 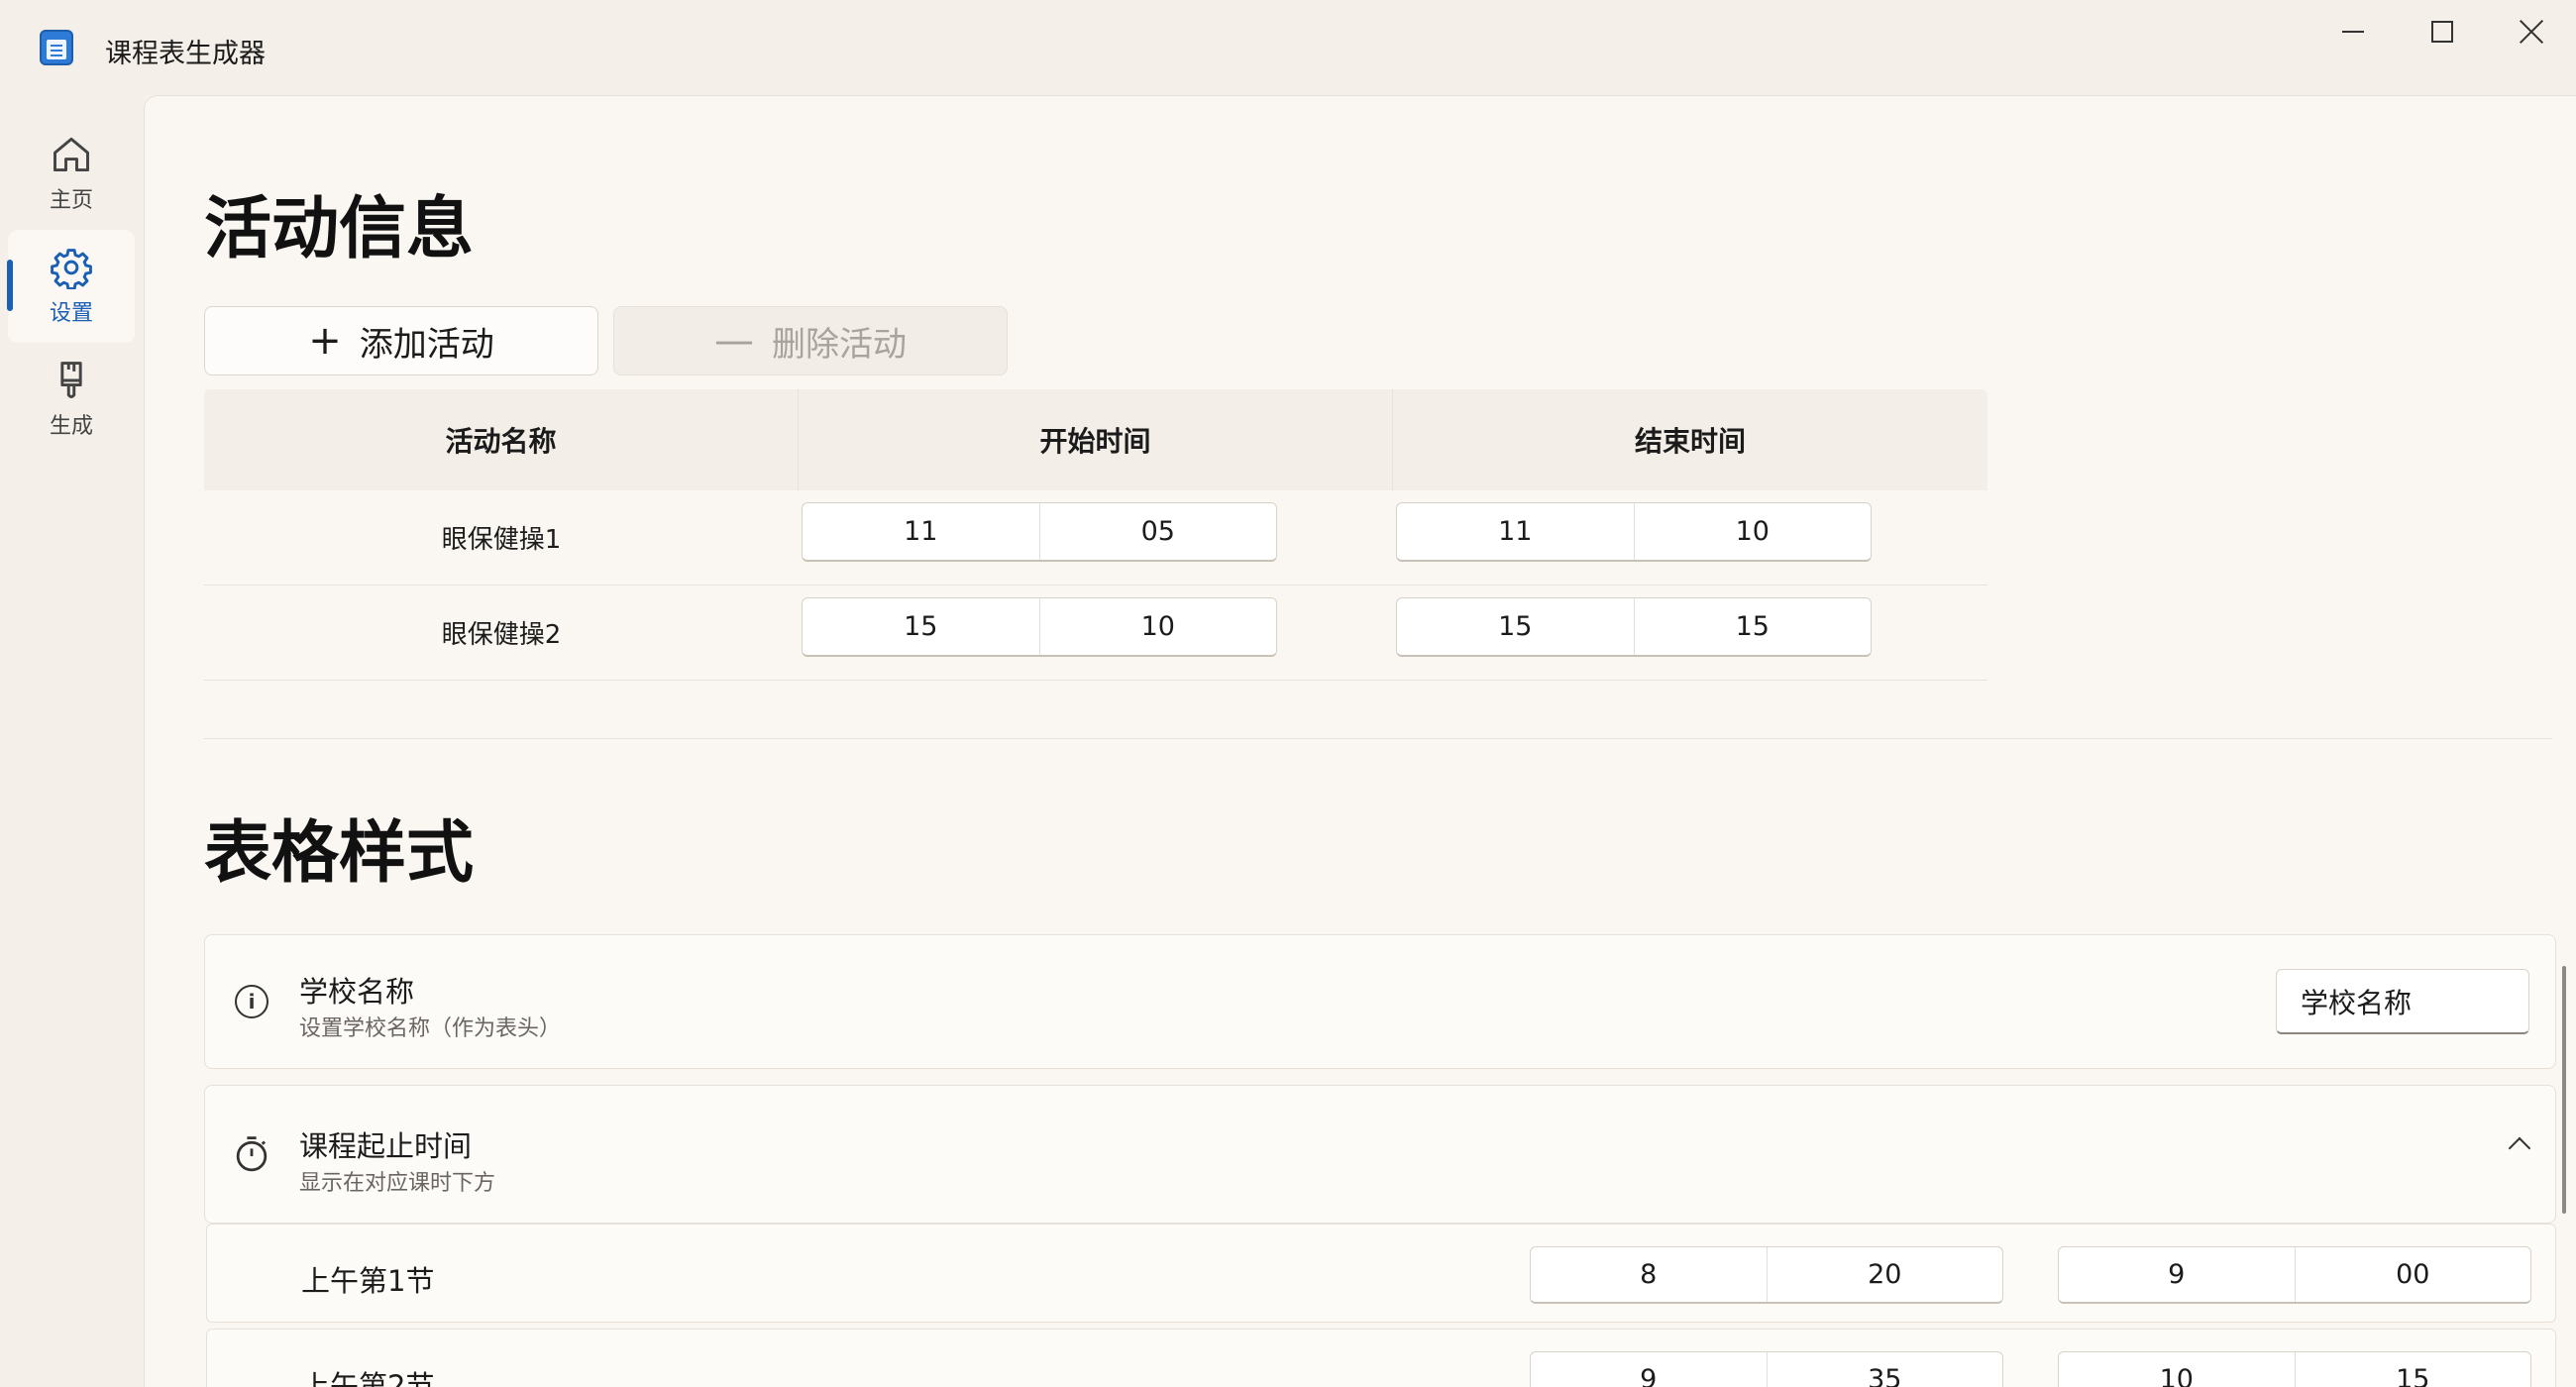 I want to click on minus-icon: —, so click(x=734, y=341).